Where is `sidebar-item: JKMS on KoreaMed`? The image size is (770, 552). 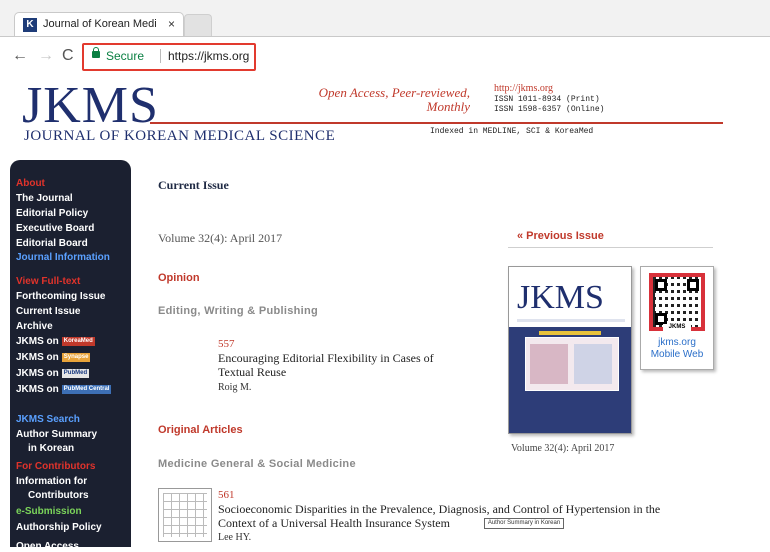 sidebar-item: JKMS on KoreaMed is located at coordinates (55, 341).